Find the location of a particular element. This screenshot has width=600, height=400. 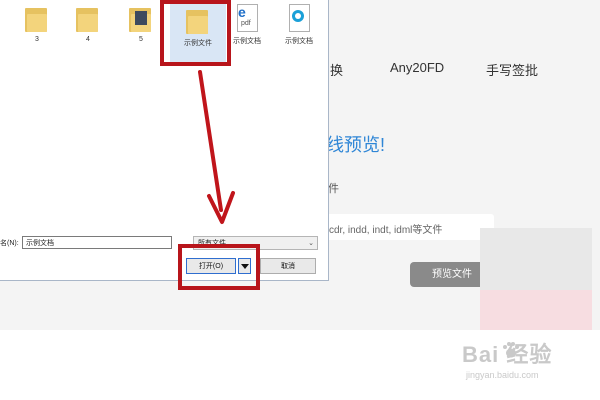

paw-logo-icon is located at coordinates (511, 350).